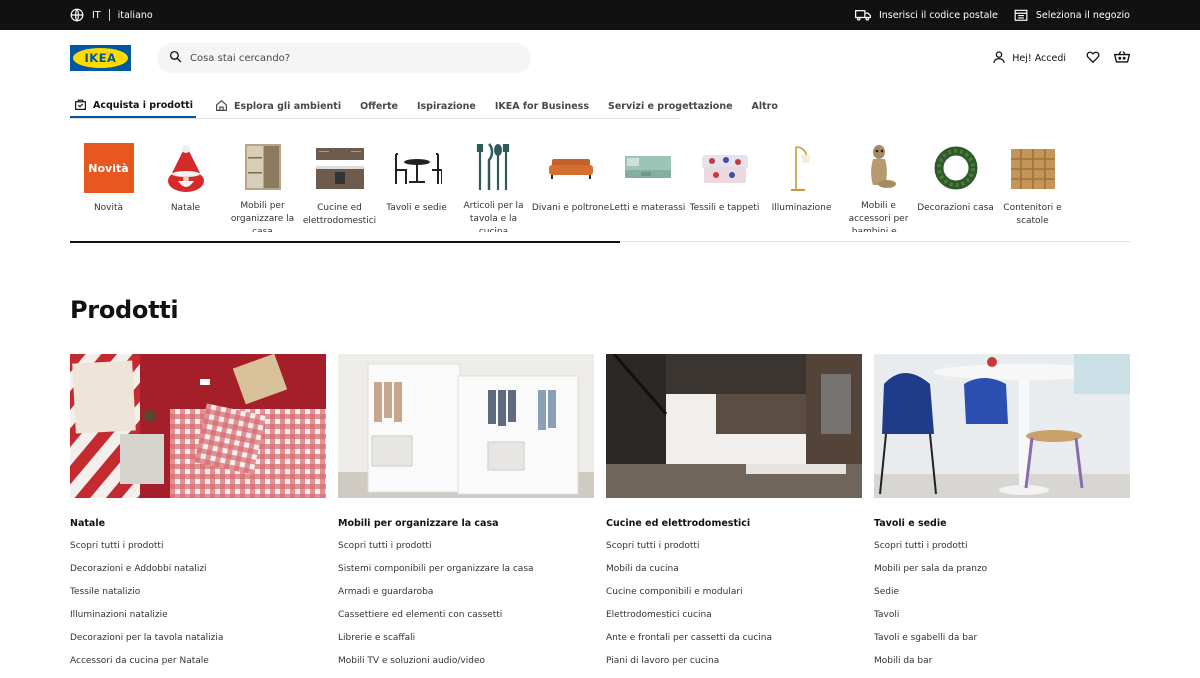  I want to click on category-letti: Letti e materassi, so click(647, 187).